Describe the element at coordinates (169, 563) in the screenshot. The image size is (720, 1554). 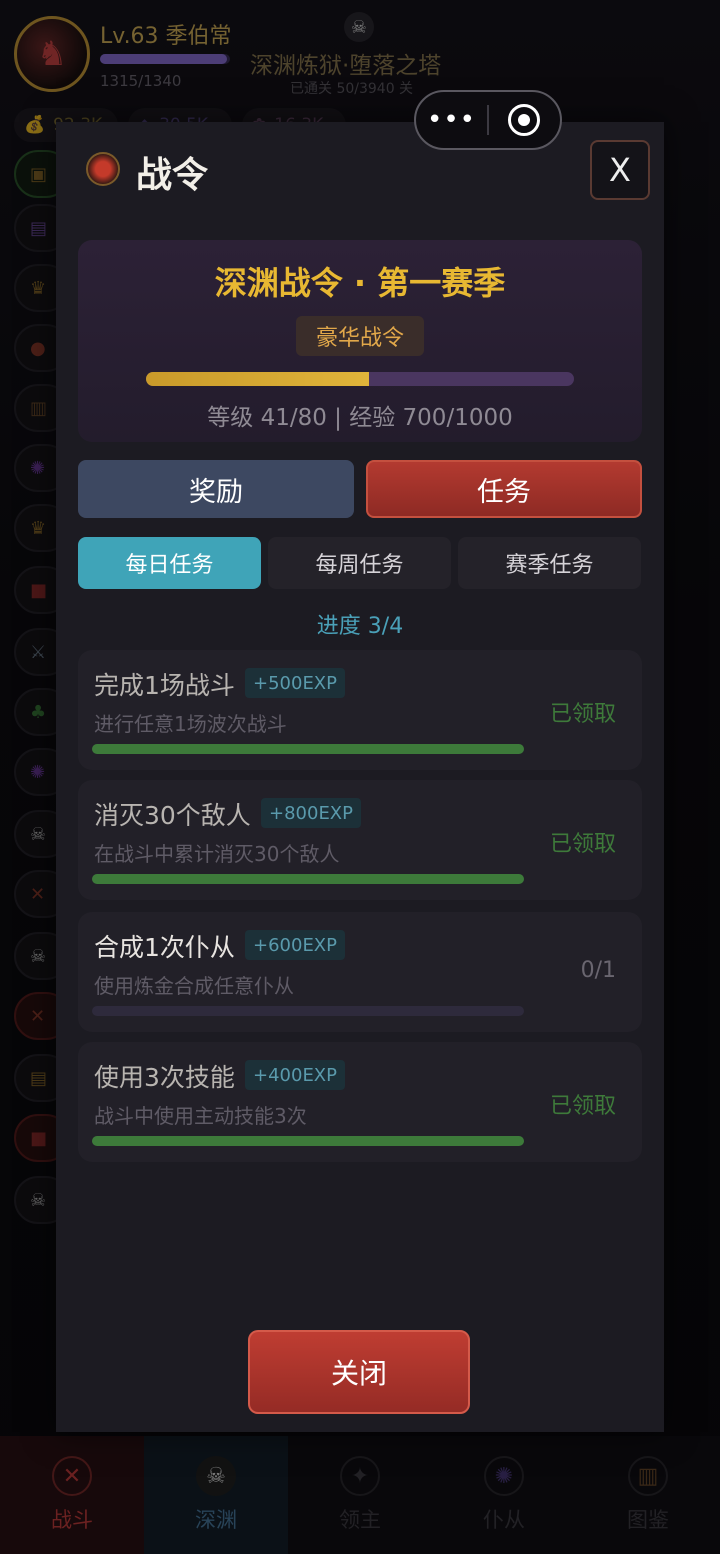
I see `subtab-daily: 每日任务` at that location.